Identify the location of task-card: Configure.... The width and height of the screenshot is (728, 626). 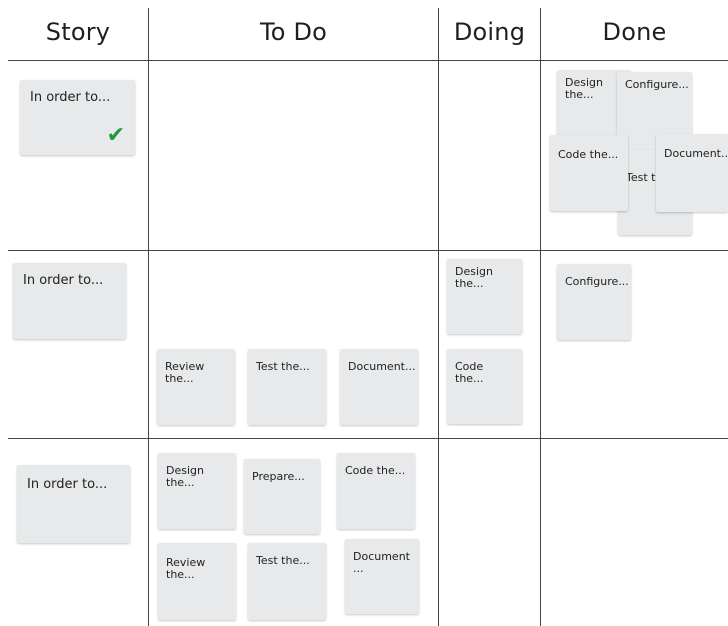
(594, 302).